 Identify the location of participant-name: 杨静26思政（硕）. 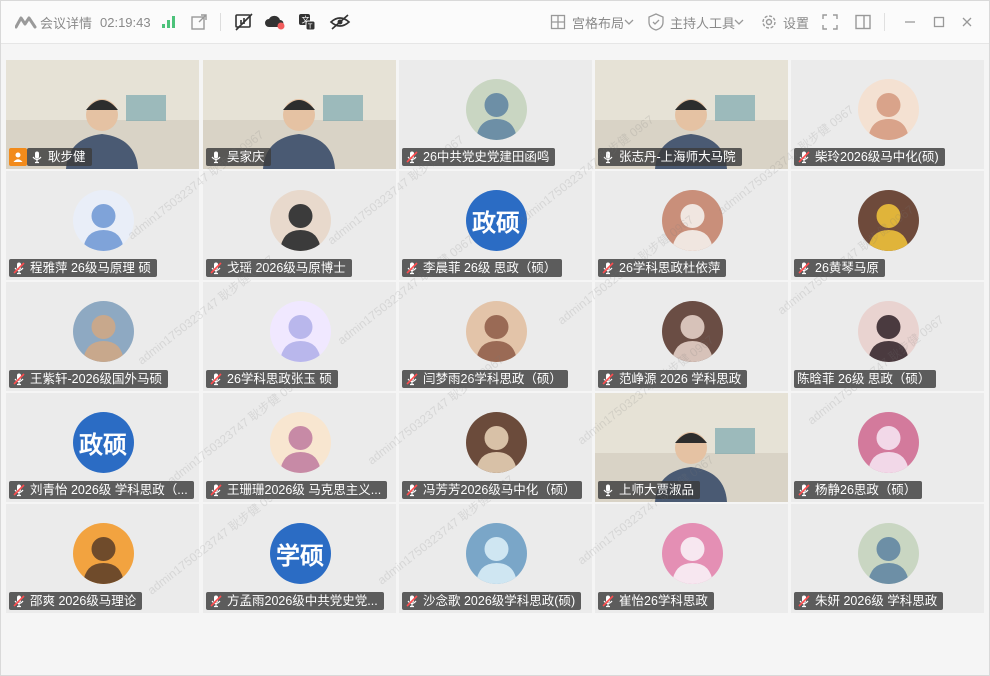
(866, 490).